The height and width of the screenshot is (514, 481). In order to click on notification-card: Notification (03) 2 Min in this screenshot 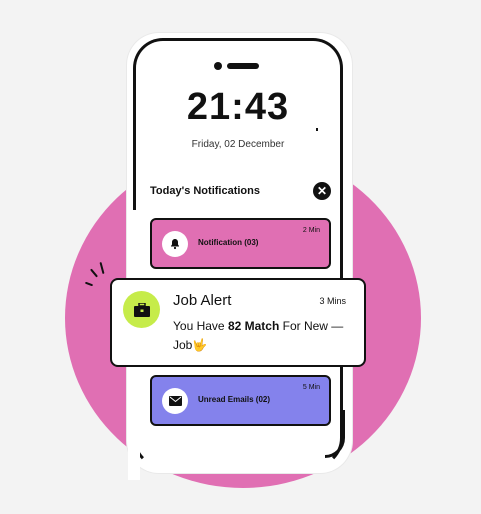, I will do `click(240, 243)`.